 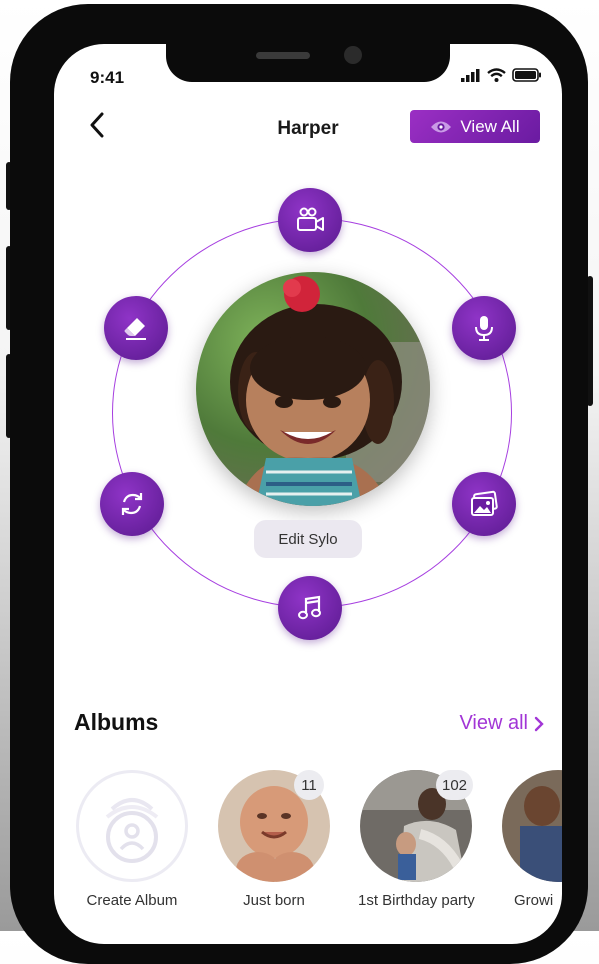 I want to click on create-album-circle, so click(x=132, y=826).